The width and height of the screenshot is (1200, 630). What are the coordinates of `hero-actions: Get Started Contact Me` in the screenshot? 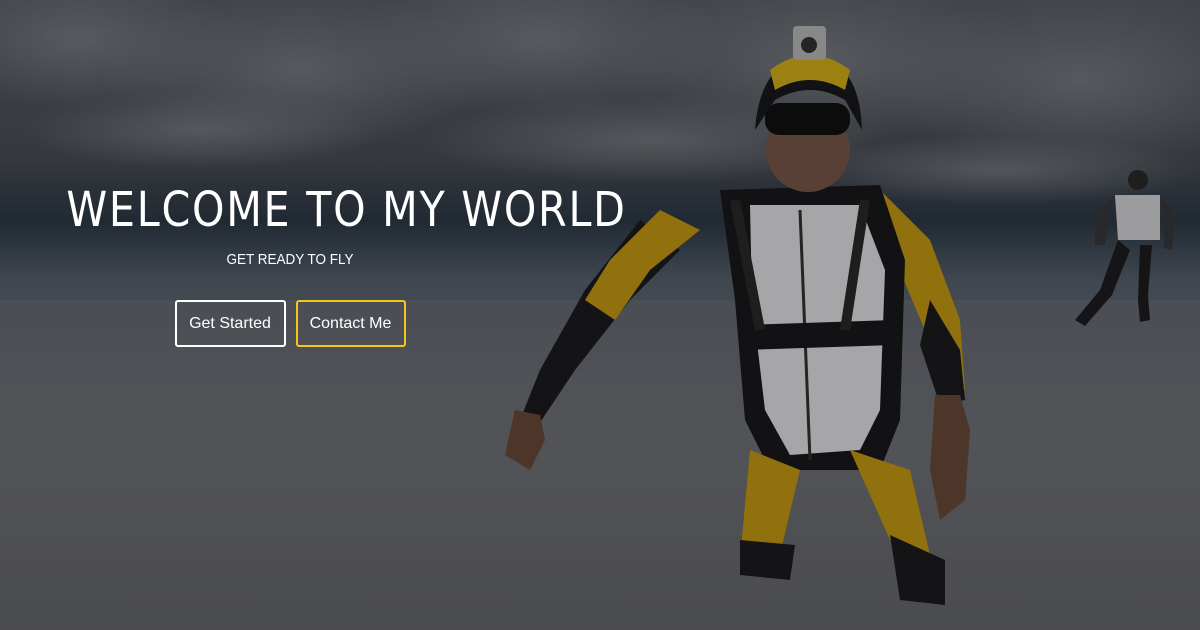 It's located at (290, 323).